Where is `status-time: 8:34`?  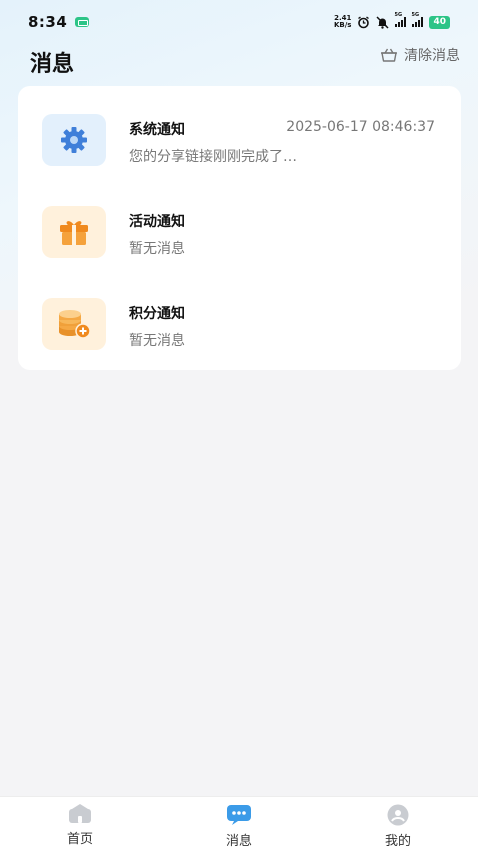 status-time: 8:34 is located at coordinates (48, 22).